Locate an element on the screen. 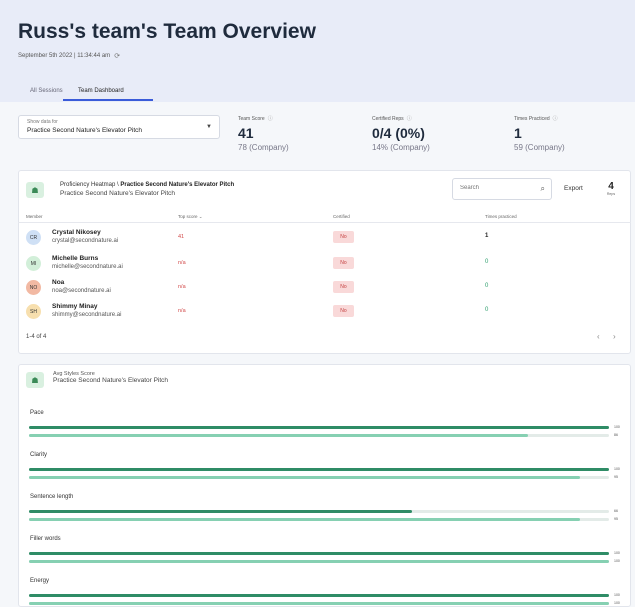 The width and height of the screenshot is (635, 607). timestamp: September 5th 2022 | 11:34:44 am is located at coordinates (64, 56).